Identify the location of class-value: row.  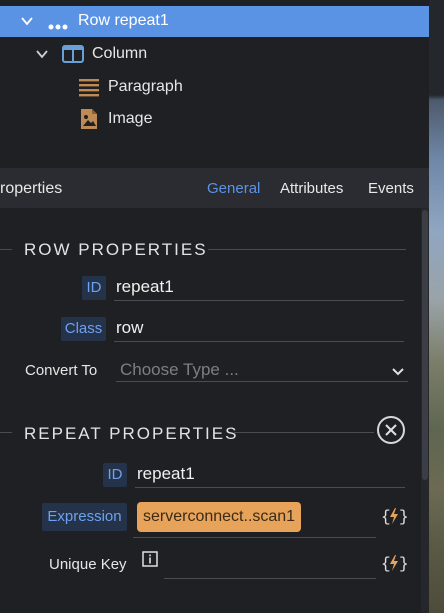
(129, 328).